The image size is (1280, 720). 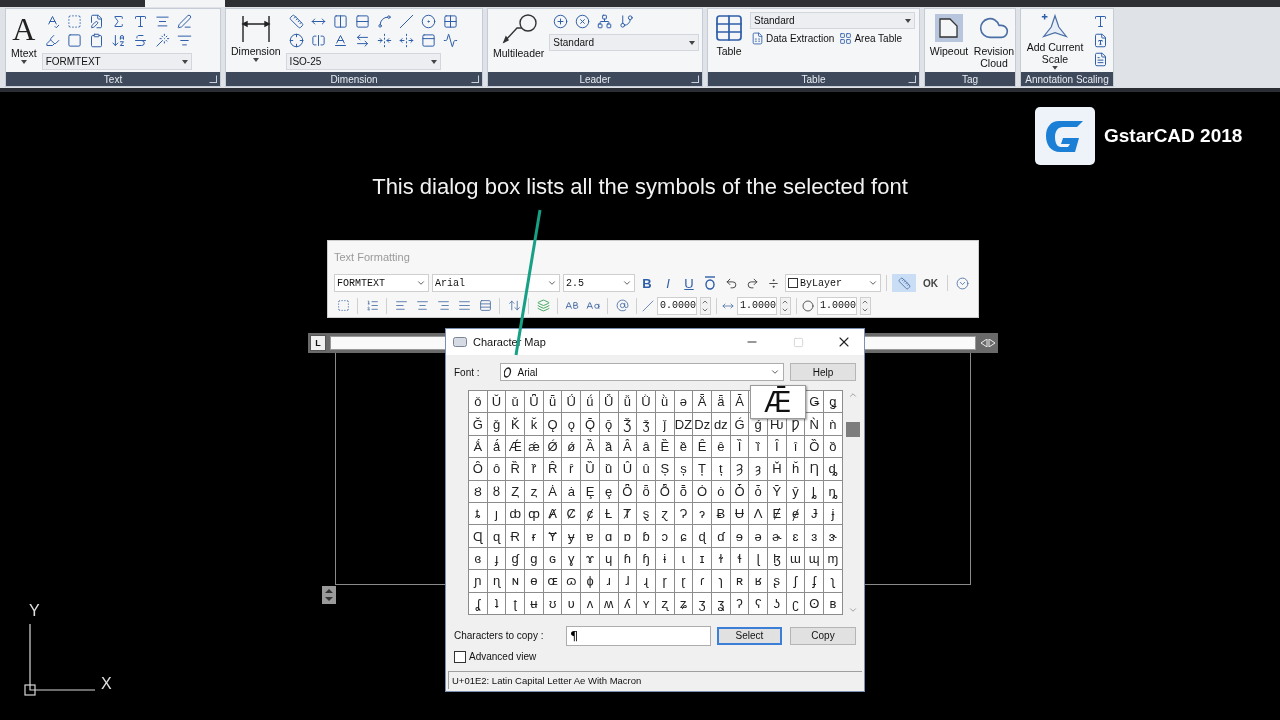 What do you see at coordinates (720, 402) in the screenshot?
I see `character-cell: ǟ` at bounding box center [720, 402].